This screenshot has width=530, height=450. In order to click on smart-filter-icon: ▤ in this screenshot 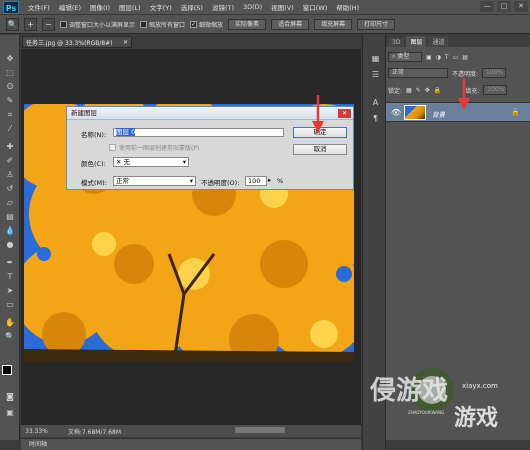, I will do `click(465, 57)`.